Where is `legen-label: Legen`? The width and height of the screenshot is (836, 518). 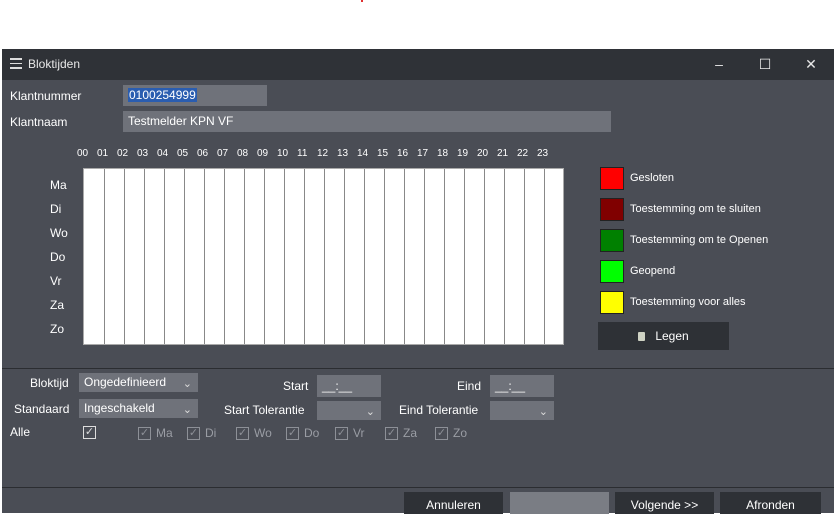
legen-label: Legen is located at coordinates (672, 336).